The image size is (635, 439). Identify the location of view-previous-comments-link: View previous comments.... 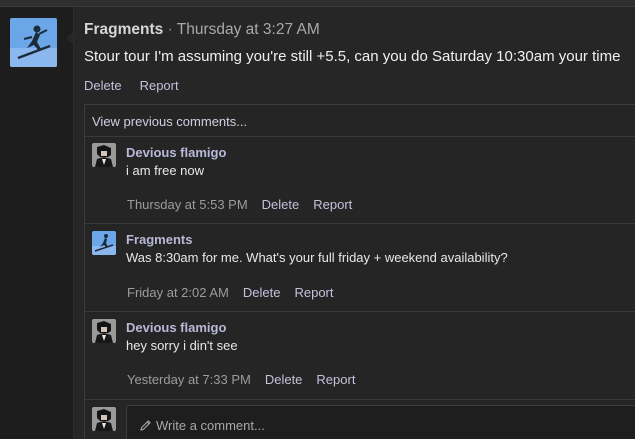
(360, 121).